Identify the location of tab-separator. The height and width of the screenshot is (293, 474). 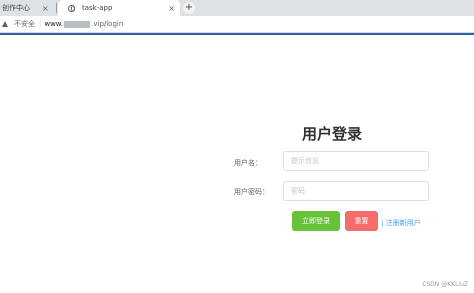
(56, 8).